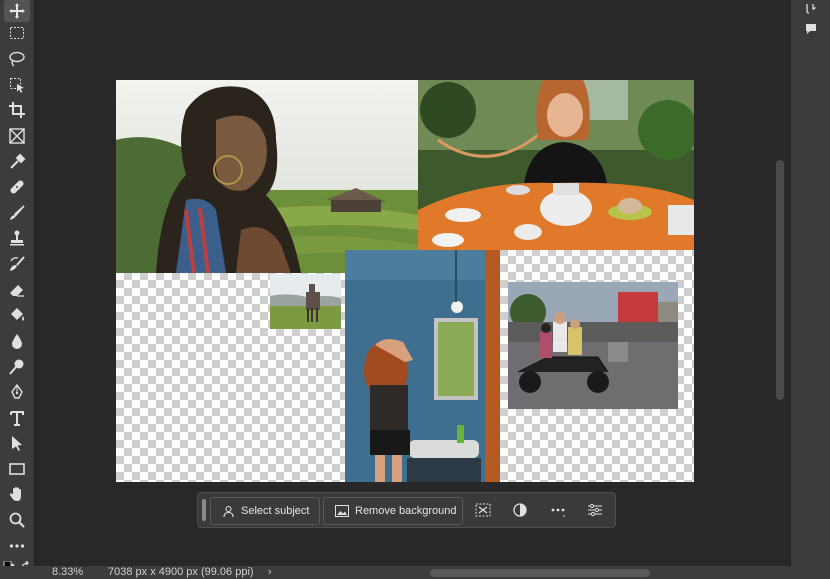 This screenshot has width=830, height=579. I want to click on bandage-icon, so click(17, 187).